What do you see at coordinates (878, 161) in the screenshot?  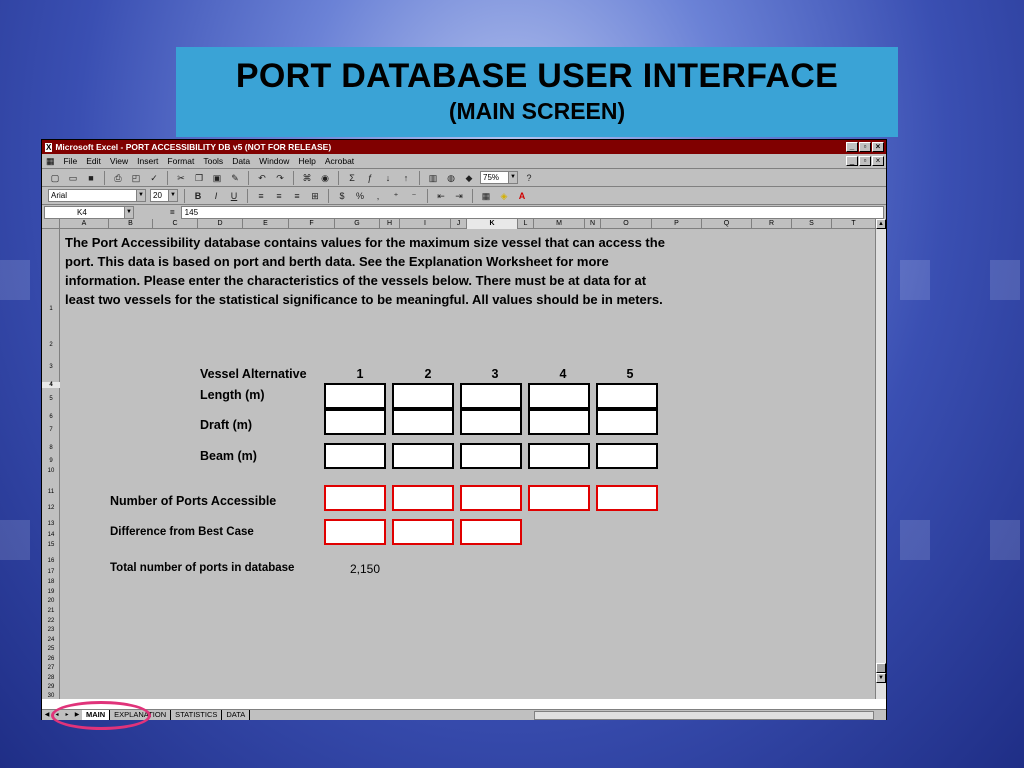 I see `doc-close-button: ×` at bounding box center [878, 161].